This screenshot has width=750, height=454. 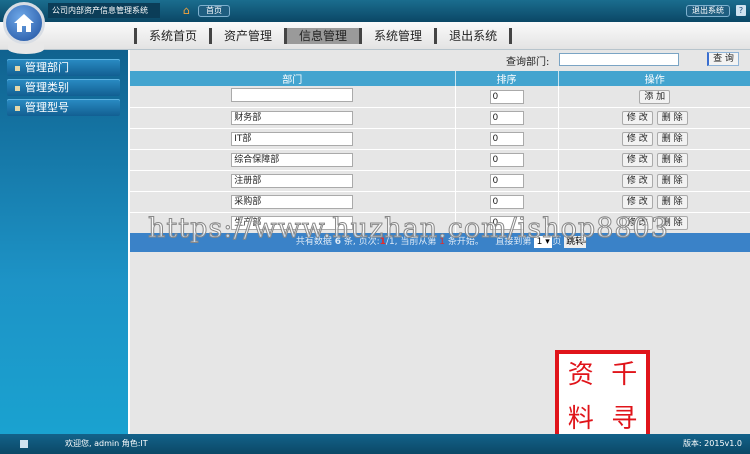 What do you see at coordinates (47, 87) in the screenshot?
I see `sidebar-item-label: 管理类别` at bounding box center [47, 87].